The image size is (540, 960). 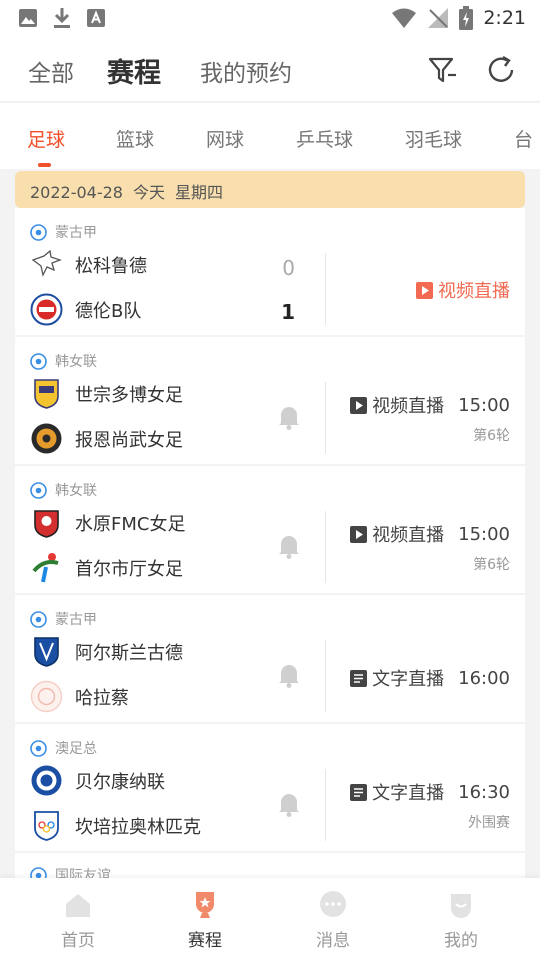 What do you see at coordinates (270, 136) in the screenshot?
I see `sport-tabs: 足球 篮球 网球 乒乓球 羽毛球 台` at bounding box center [270, 136].